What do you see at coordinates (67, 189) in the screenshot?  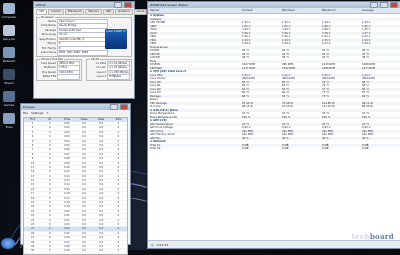 I see `table-cell: 0:15` at bounding box center [67, 189].